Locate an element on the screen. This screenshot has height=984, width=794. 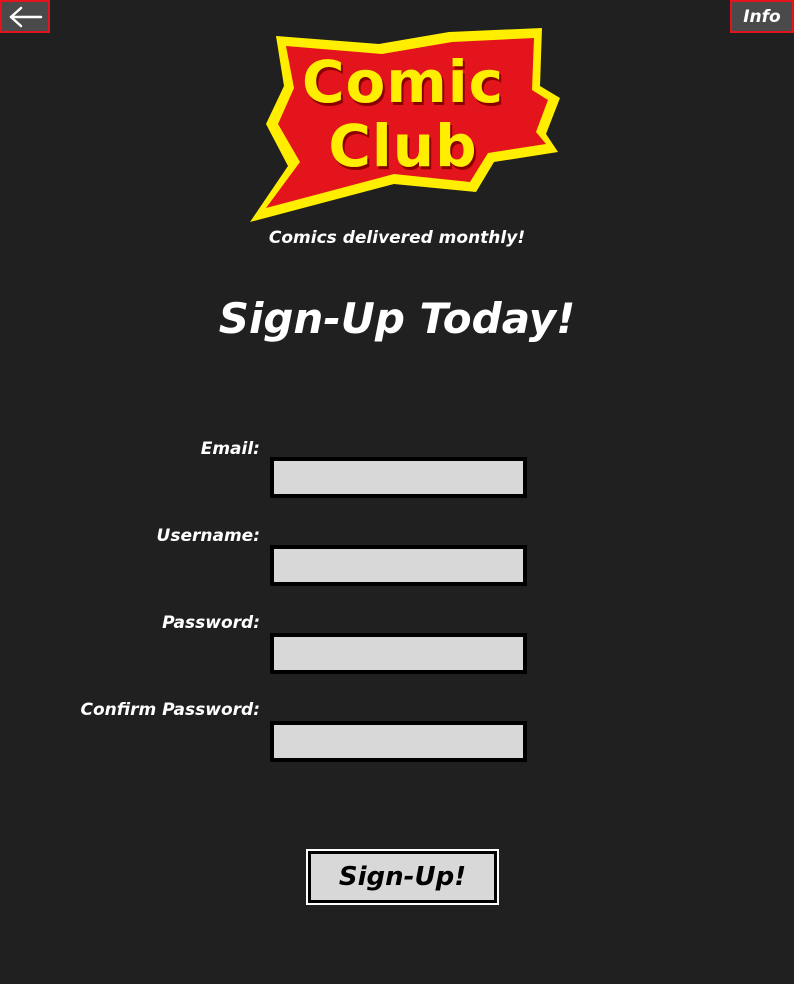
email-field is located at coordinates (398, 477).